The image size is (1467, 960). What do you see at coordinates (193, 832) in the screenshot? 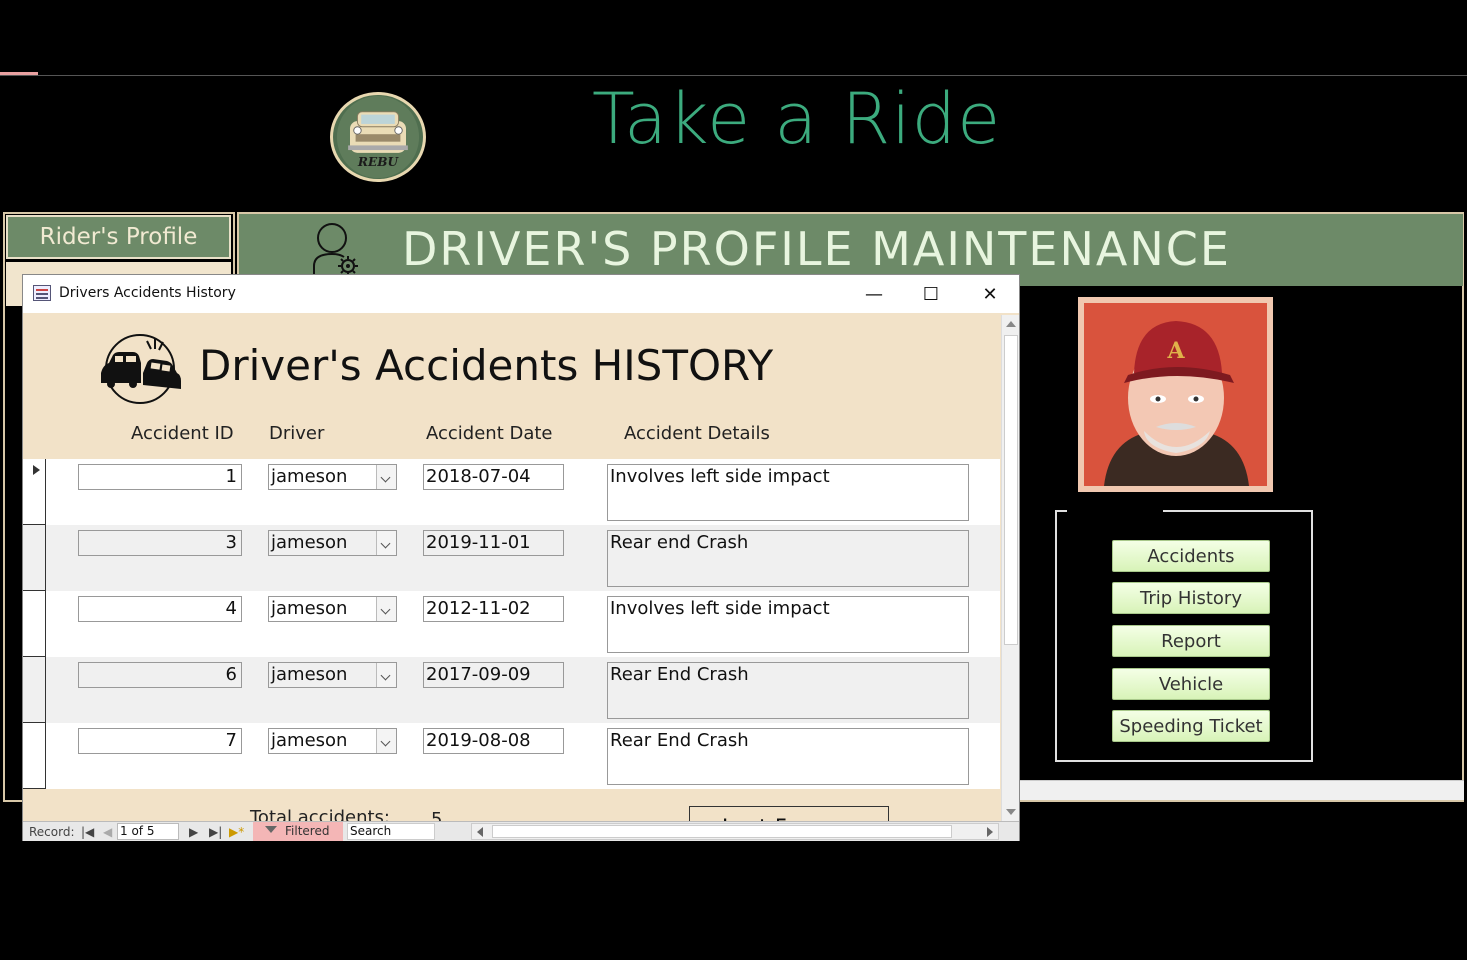
I see `next-record-icon: ▶` at bounding box center [193, 832].